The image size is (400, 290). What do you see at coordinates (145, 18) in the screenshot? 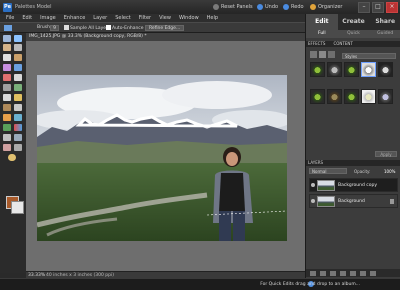
I see `menu-filter: Filter` at bounding box center [145, 18].